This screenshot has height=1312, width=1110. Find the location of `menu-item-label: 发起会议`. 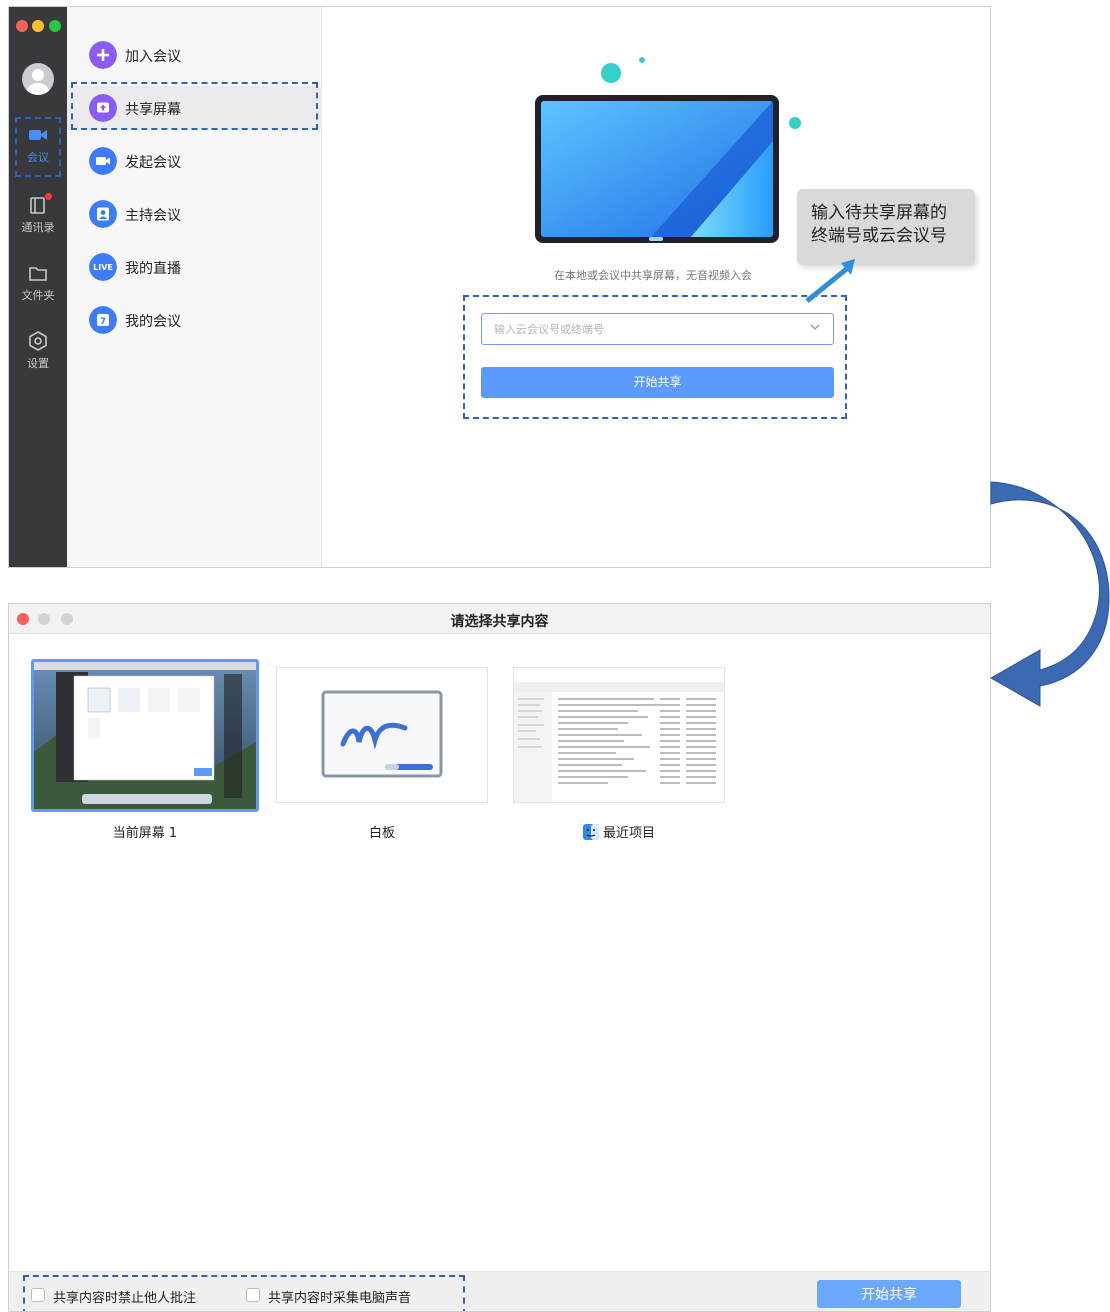

menu-item-label: 发起会议 is located at coordinates (153, 163).